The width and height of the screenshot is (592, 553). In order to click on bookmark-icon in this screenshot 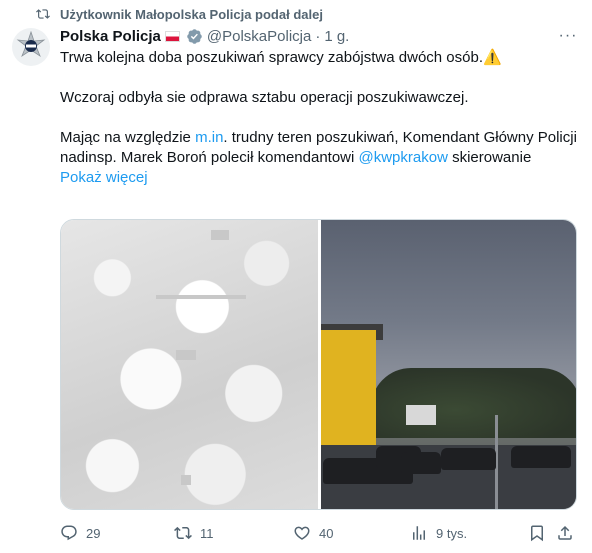, I will do `click(537, 533)`.